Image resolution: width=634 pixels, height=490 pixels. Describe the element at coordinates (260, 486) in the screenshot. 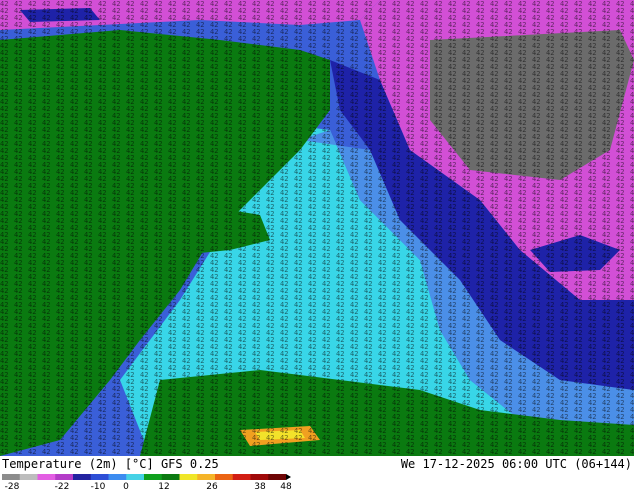

I see `scale-tick-label: 38` at that location.